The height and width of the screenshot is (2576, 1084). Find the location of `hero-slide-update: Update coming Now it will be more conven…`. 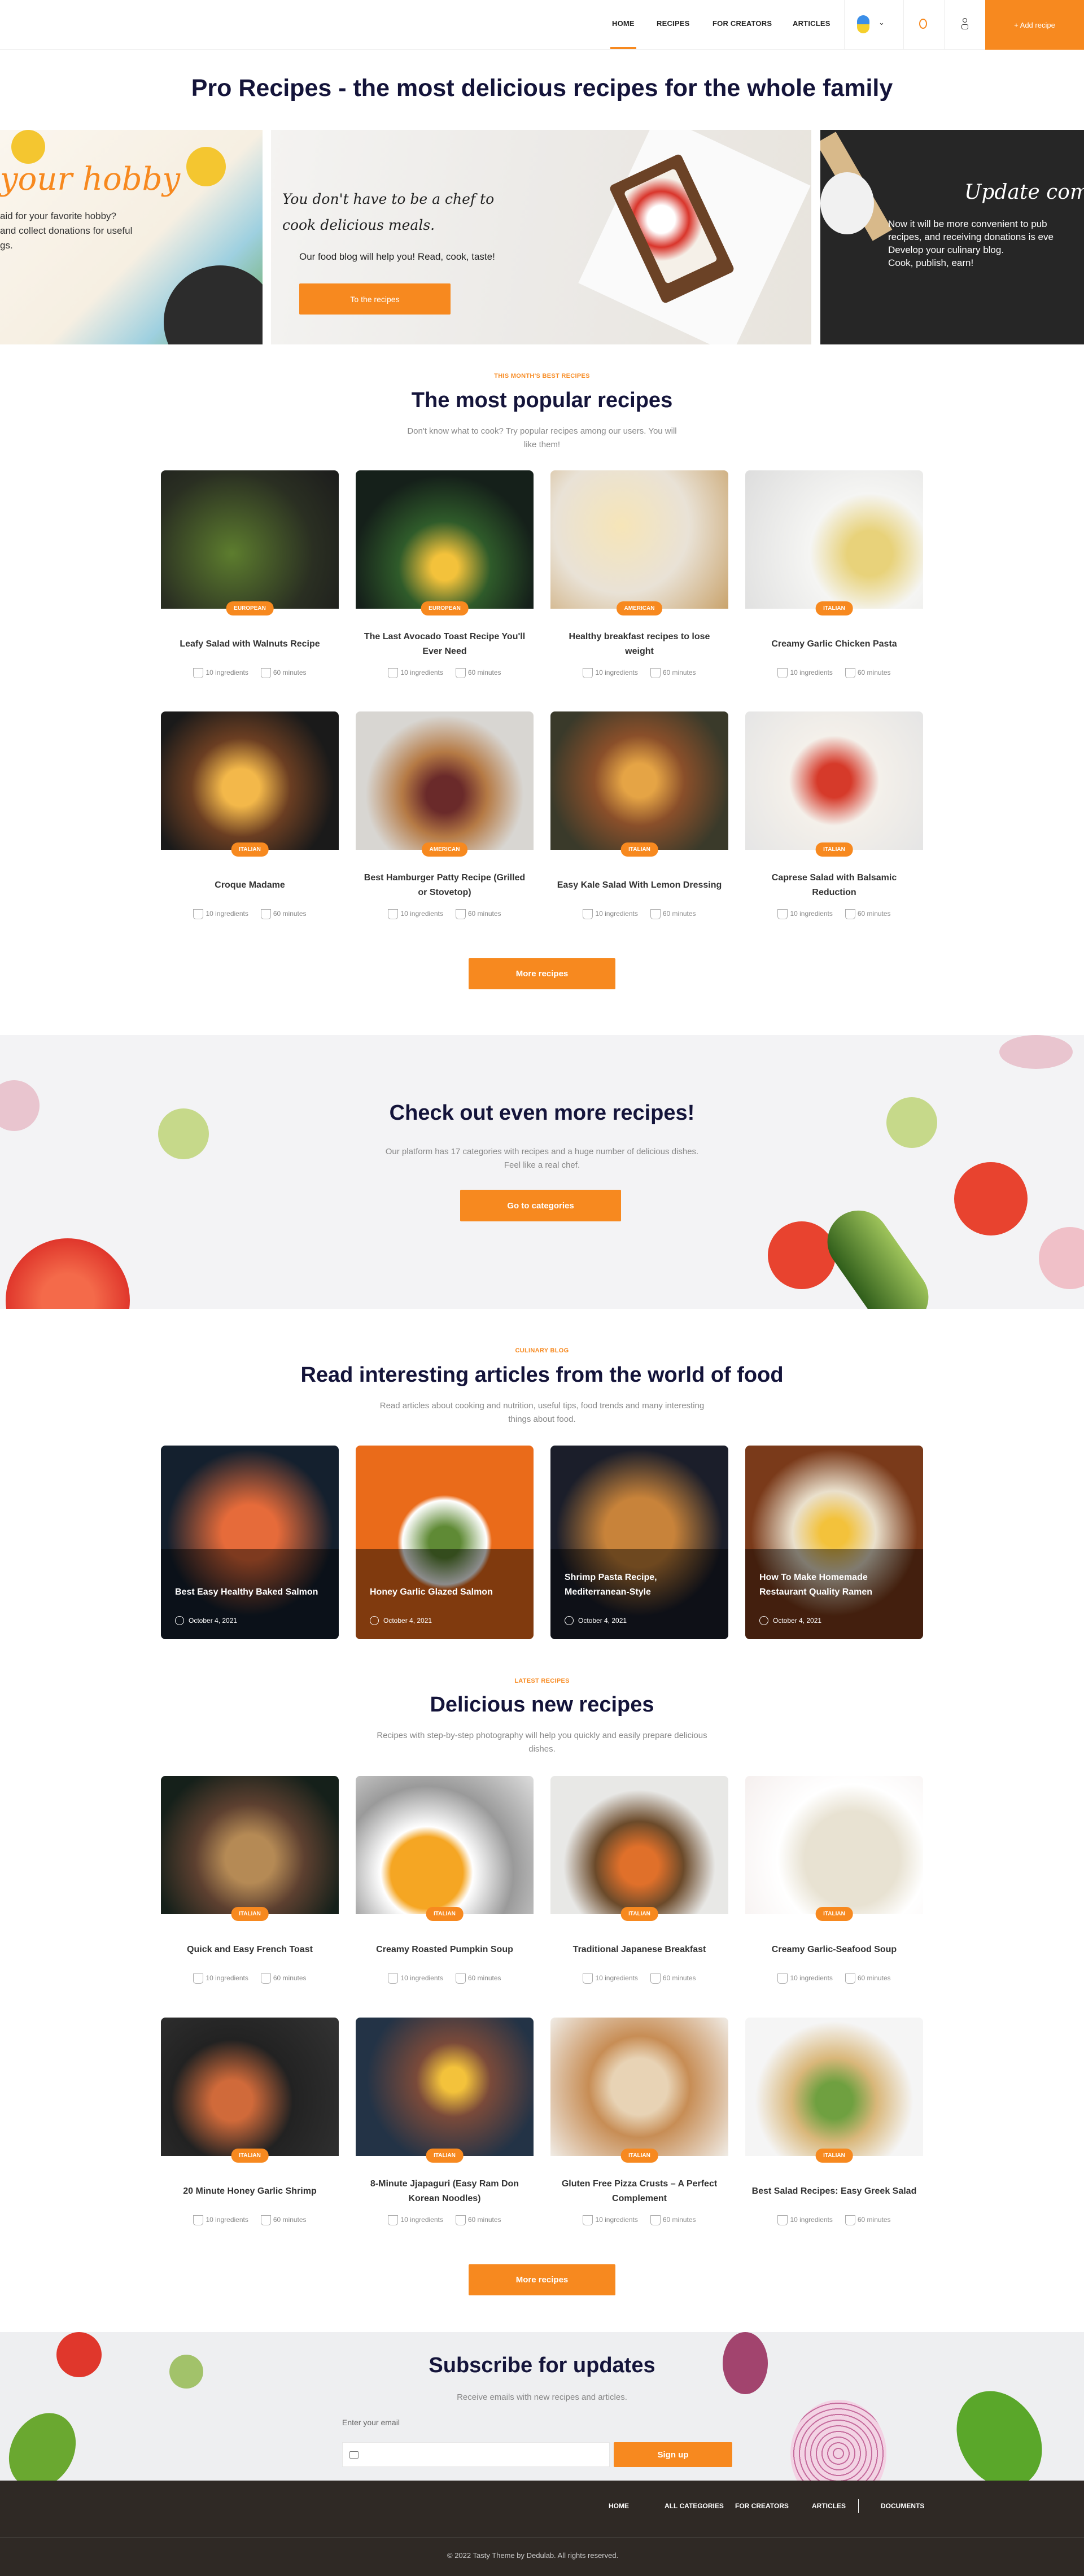

hero-slide-update: Update coming Now it will be more conven… is located at coordinates (952, 237).